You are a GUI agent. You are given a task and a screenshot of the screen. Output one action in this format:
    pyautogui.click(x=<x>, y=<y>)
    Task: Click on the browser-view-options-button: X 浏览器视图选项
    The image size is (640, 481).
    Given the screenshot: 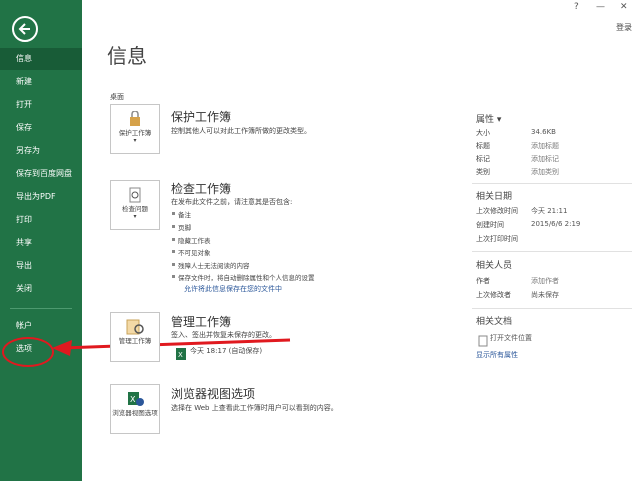 What is the action you would take?
    pyautogui.click(x=135, y=409)
    